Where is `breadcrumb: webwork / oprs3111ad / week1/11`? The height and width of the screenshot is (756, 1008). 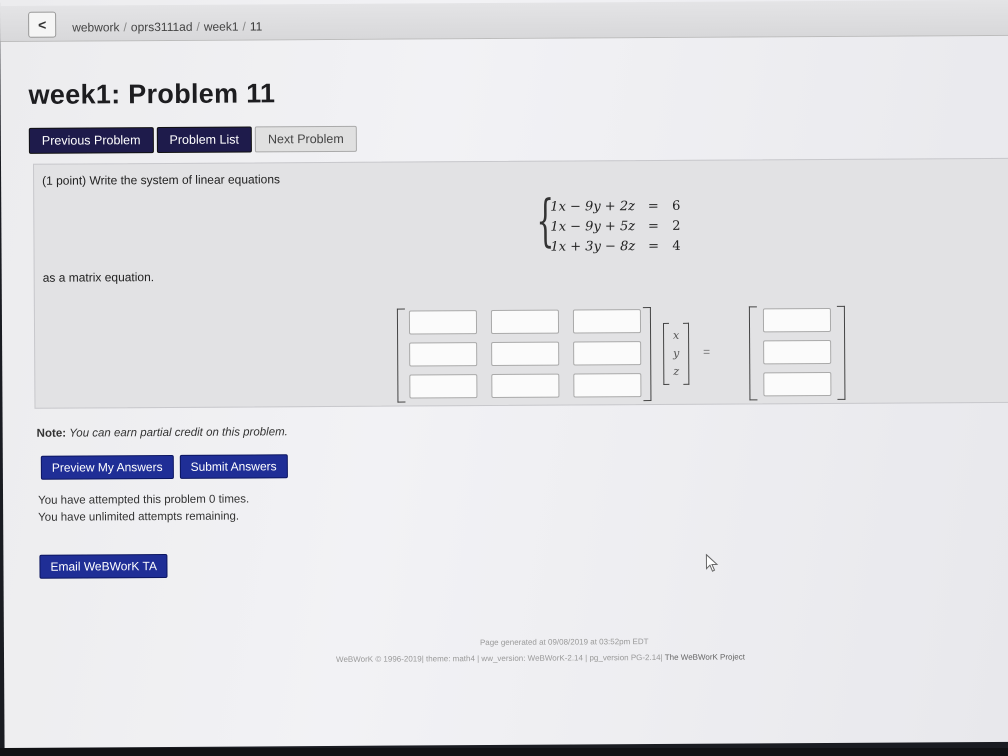
breadcrumb: webwork / oprs3111ad / week1/11 is located at coordinates (167, 26).